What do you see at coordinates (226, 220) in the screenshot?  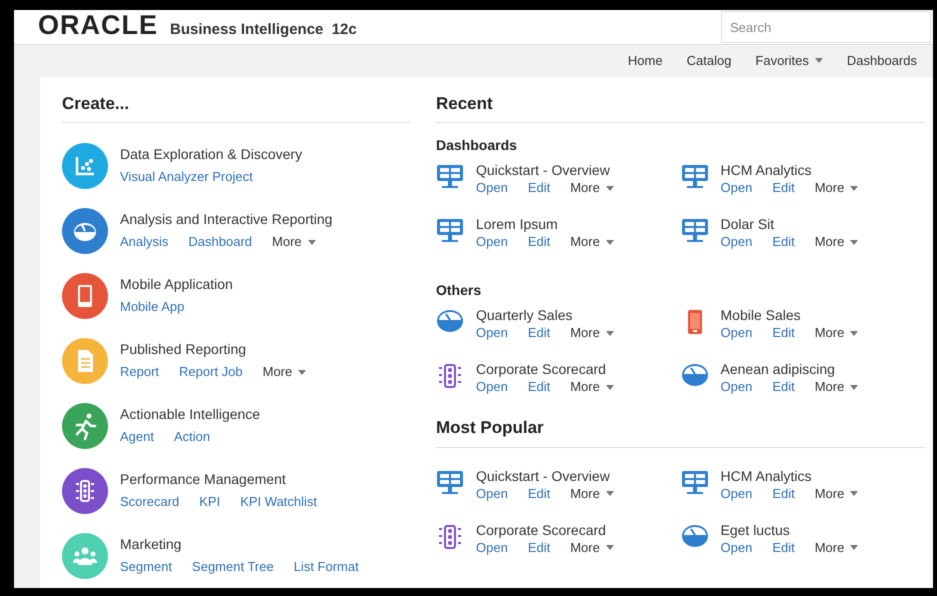 I see `category-title: Analysis and Interactive Reporting` at bounding box center [226, 220].